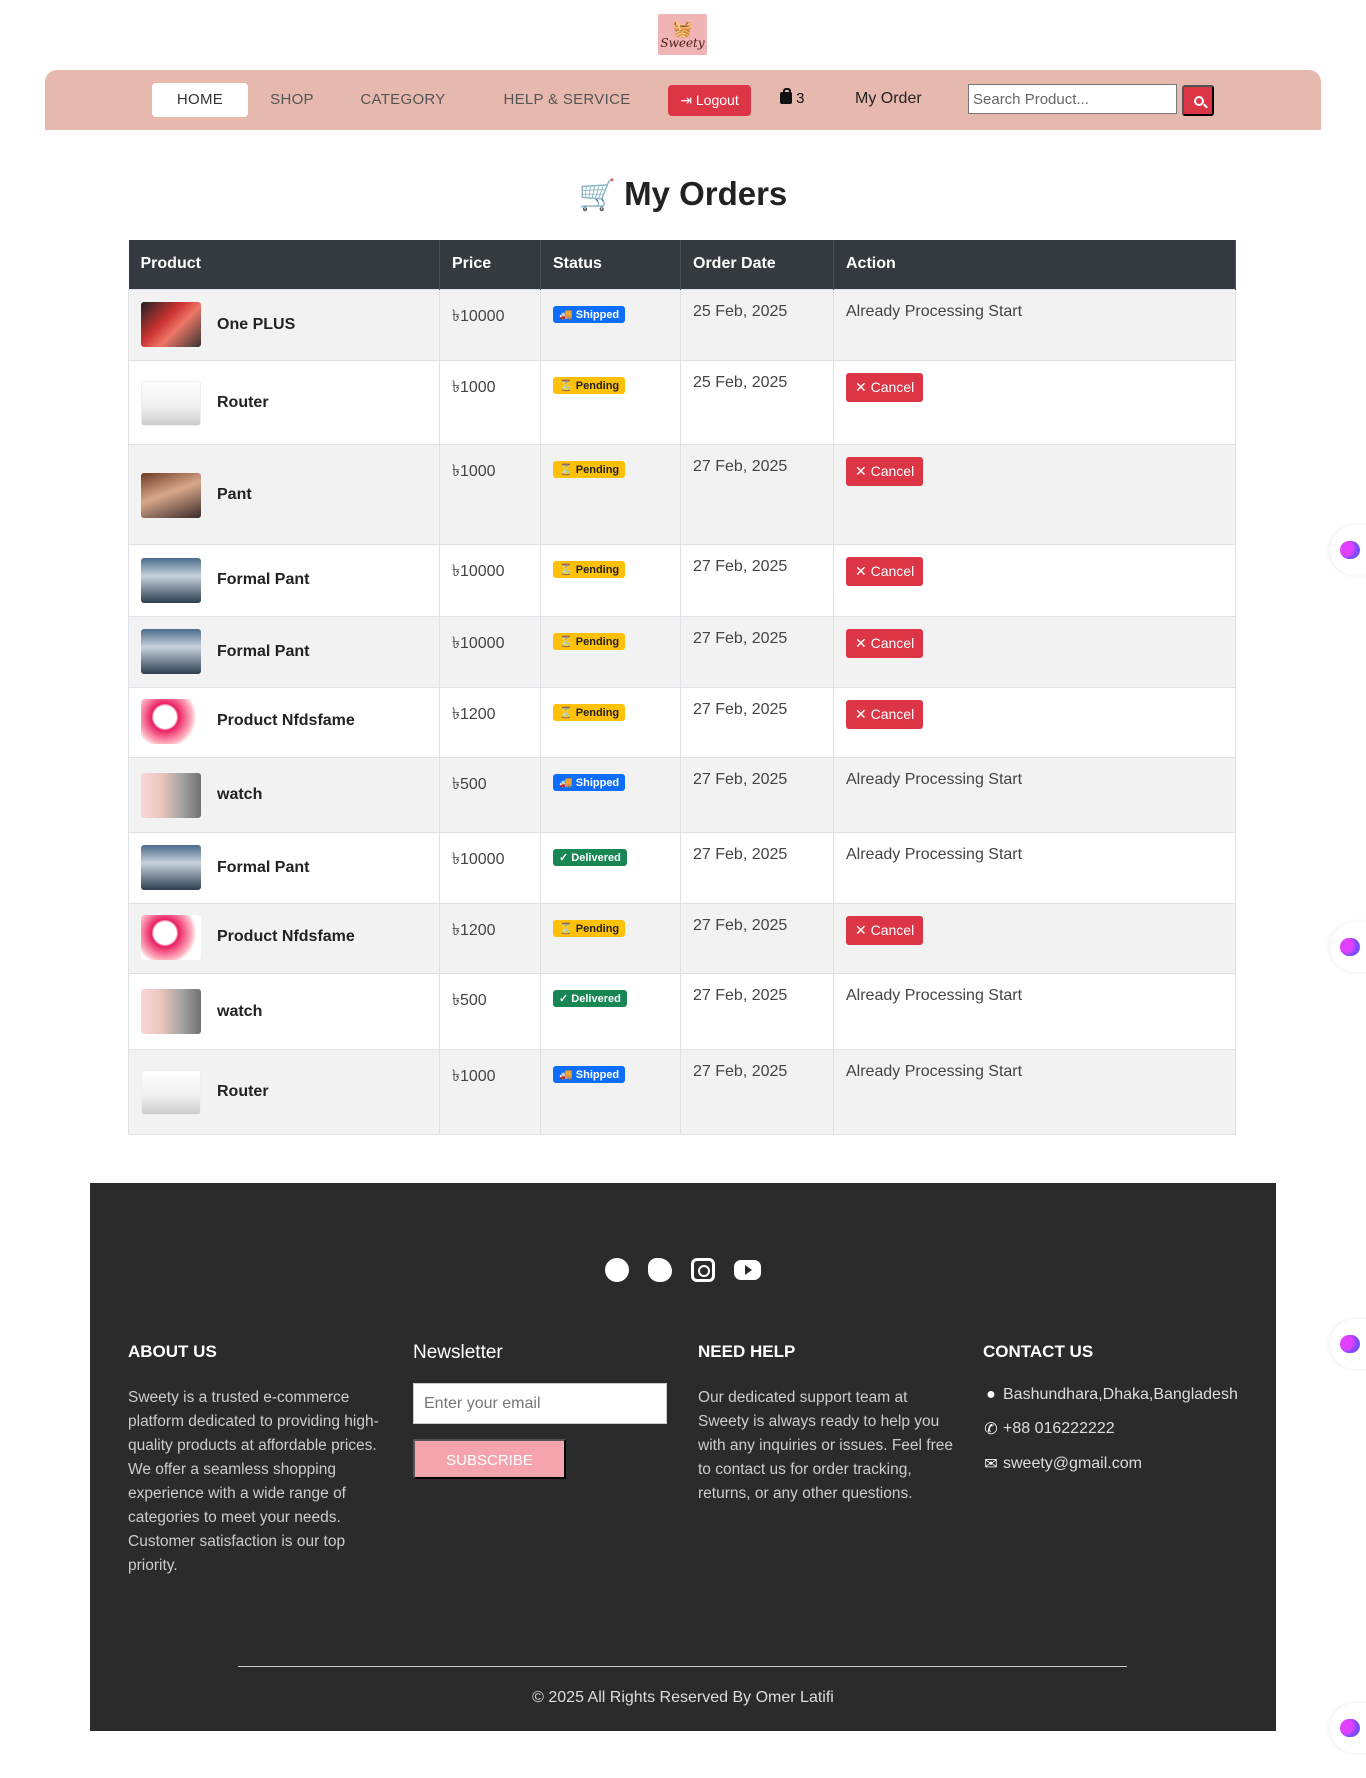 The width and height of the screenshot is (1366, 1778). I want to click on cart-link: 3, so click(792, 97).